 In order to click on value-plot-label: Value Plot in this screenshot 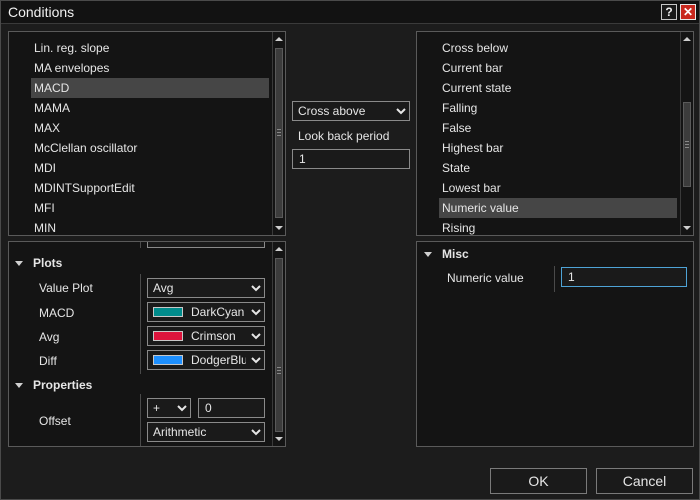, I will do `click(66, 288)`.